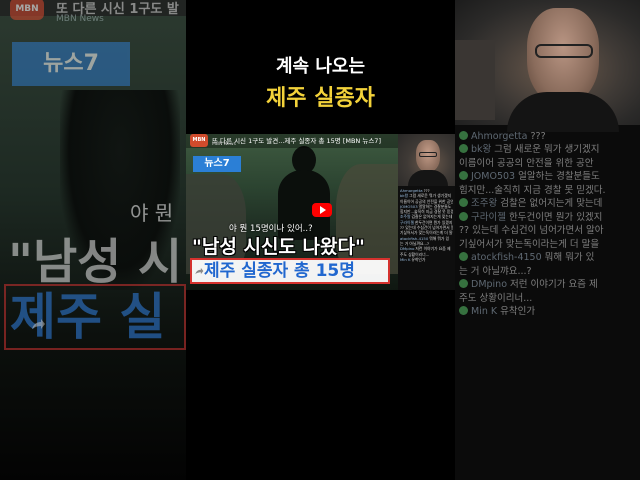  Describe the element at coordinates (279, 271) in the screenshot. I see `caption-blue: 제주 실종자 총 15명` at that location.